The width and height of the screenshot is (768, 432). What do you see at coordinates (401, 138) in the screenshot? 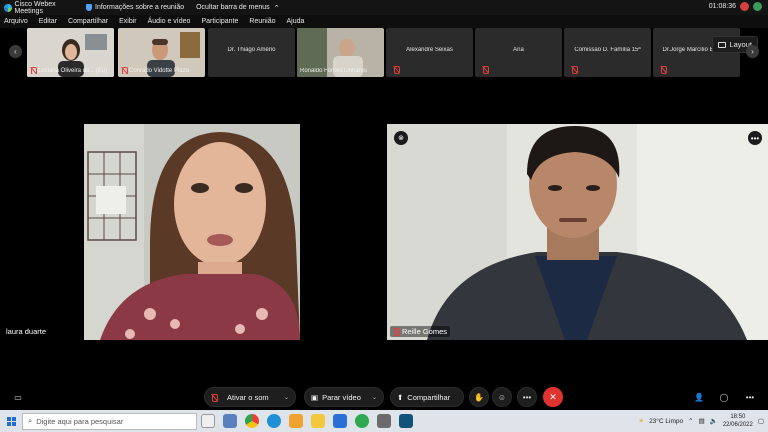
I see `pin-icon: ⊗` at bounding box center [401, 138].